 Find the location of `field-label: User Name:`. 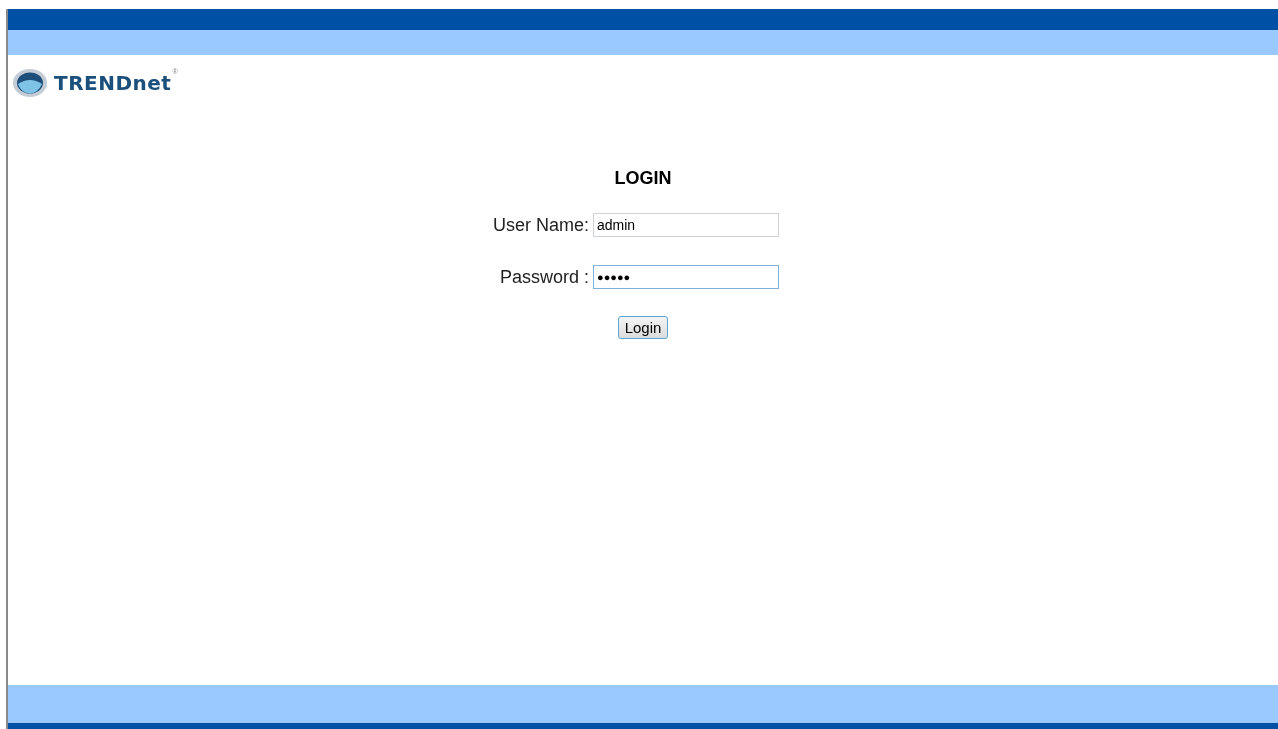

field-label: User Name: is located at coordinates (541, 225).